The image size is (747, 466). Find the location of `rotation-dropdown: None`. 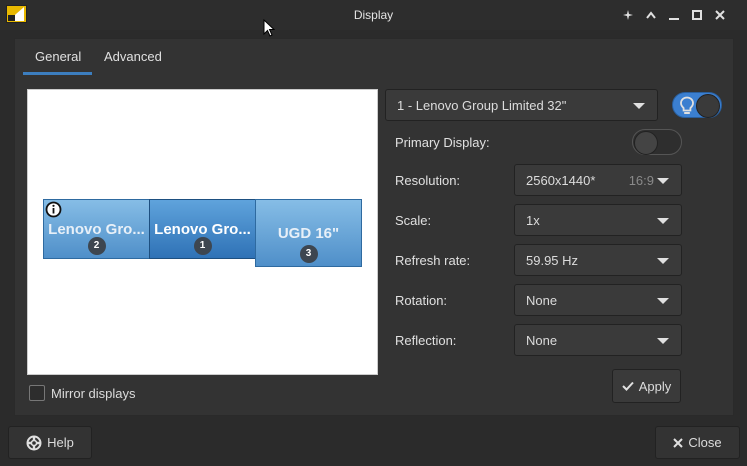

rotation-dropdown: None is located at coordinates (598, 300).